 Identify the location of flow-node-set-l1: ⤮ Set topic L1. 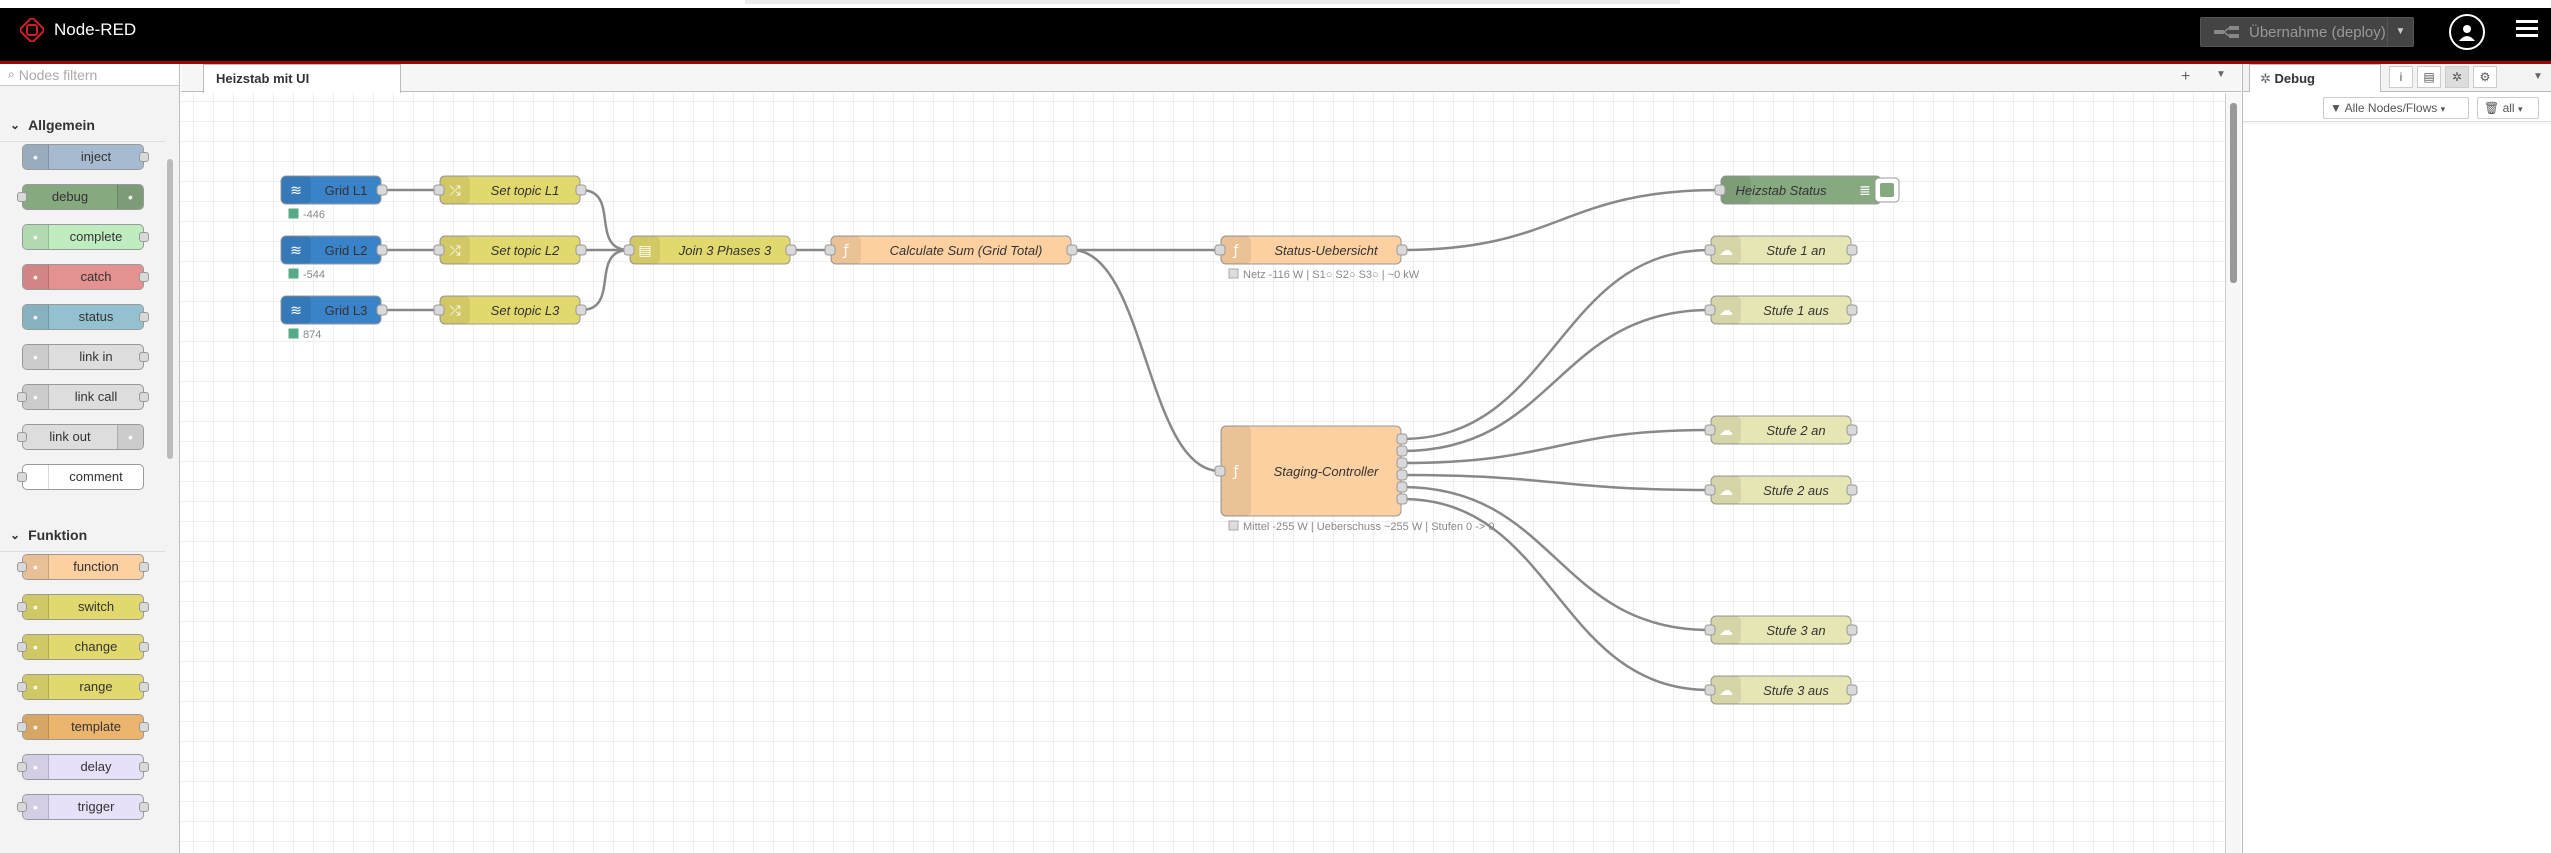
(510, 190).